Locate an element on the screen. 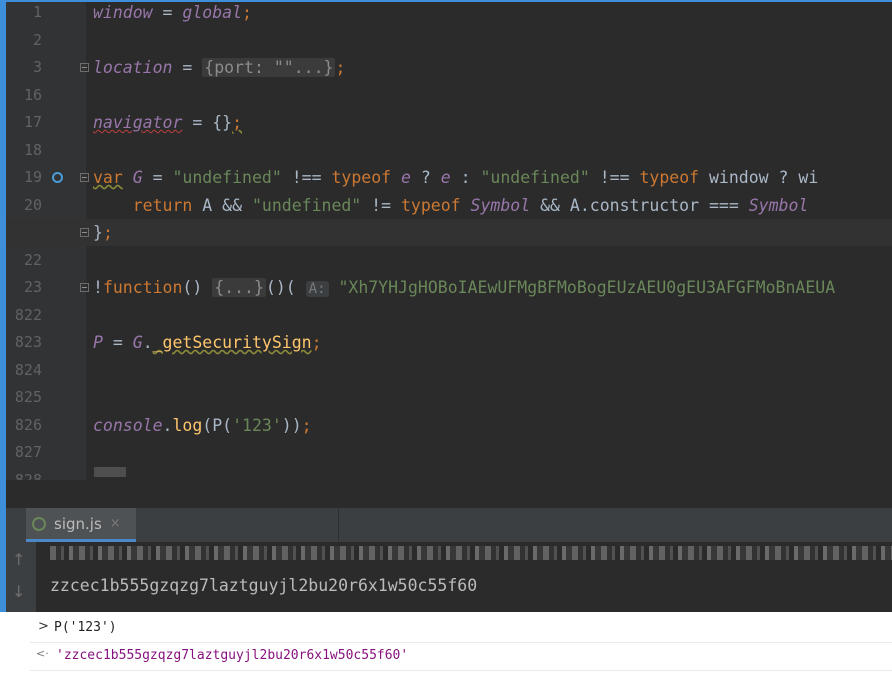  code-line: location = {port: ""...}; is located at coordinates (219, 67).